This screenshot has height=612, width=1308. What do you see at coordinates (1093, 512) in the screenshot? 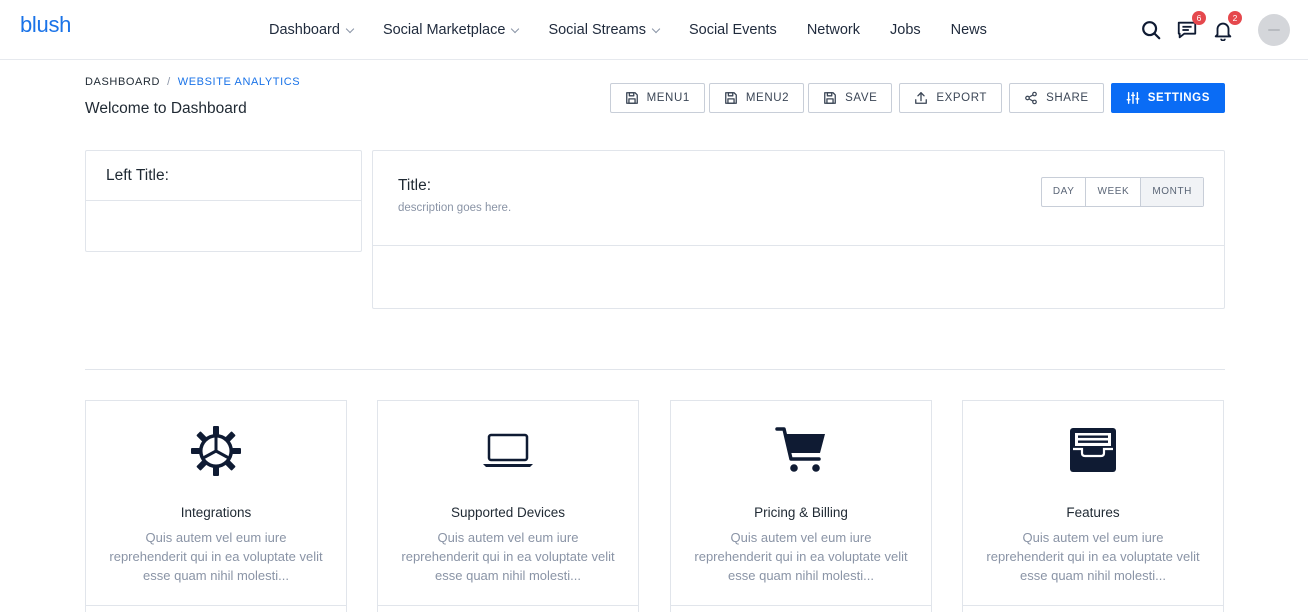
I see `feature-title: Features` at bounding box center [1093, 512].